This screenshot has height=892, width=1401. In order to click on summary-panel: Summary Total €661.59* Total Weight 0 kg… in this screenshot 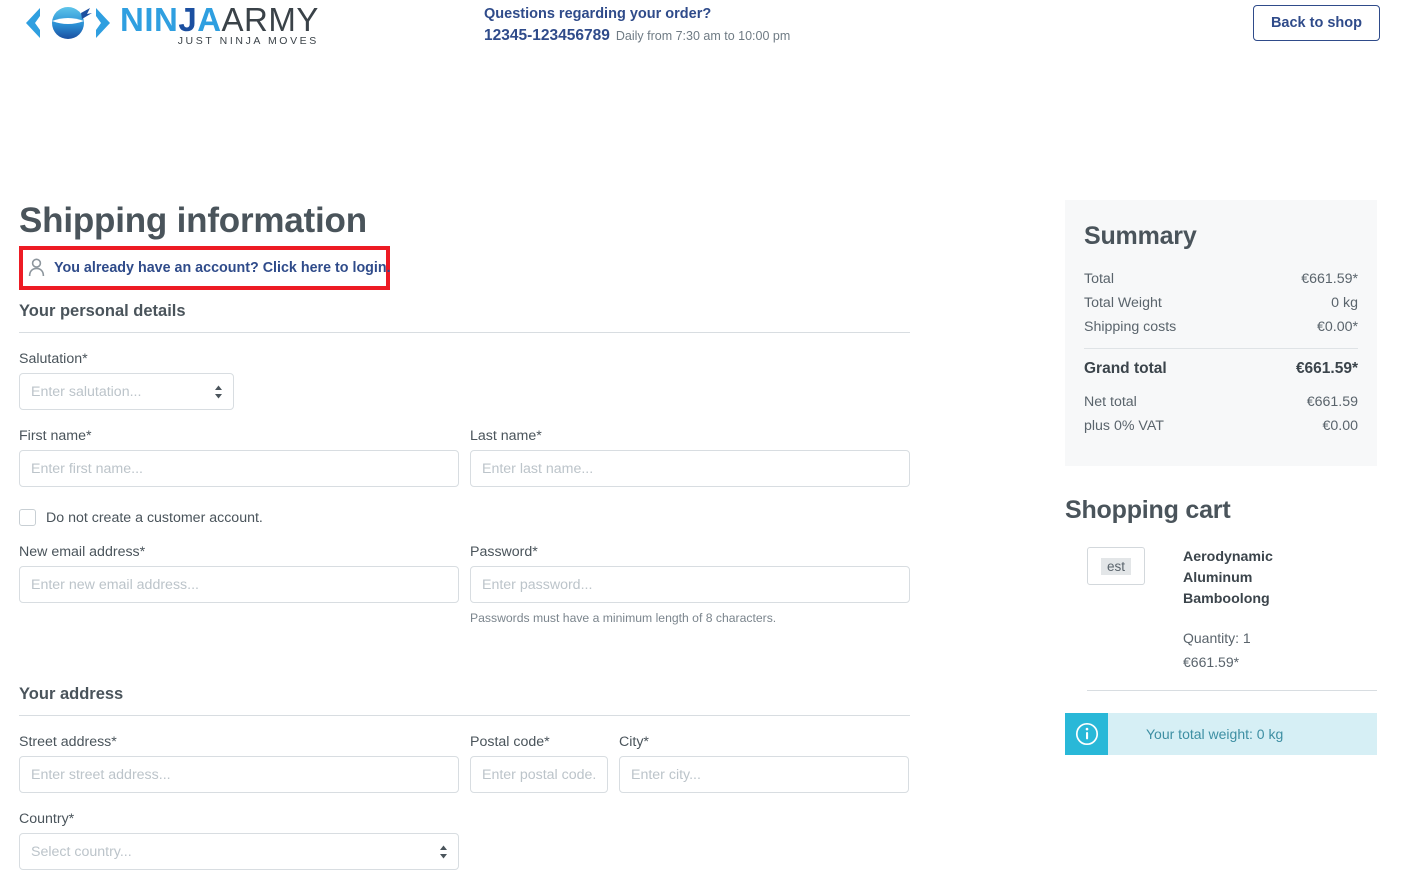, I will do `click(1221, 333)`.